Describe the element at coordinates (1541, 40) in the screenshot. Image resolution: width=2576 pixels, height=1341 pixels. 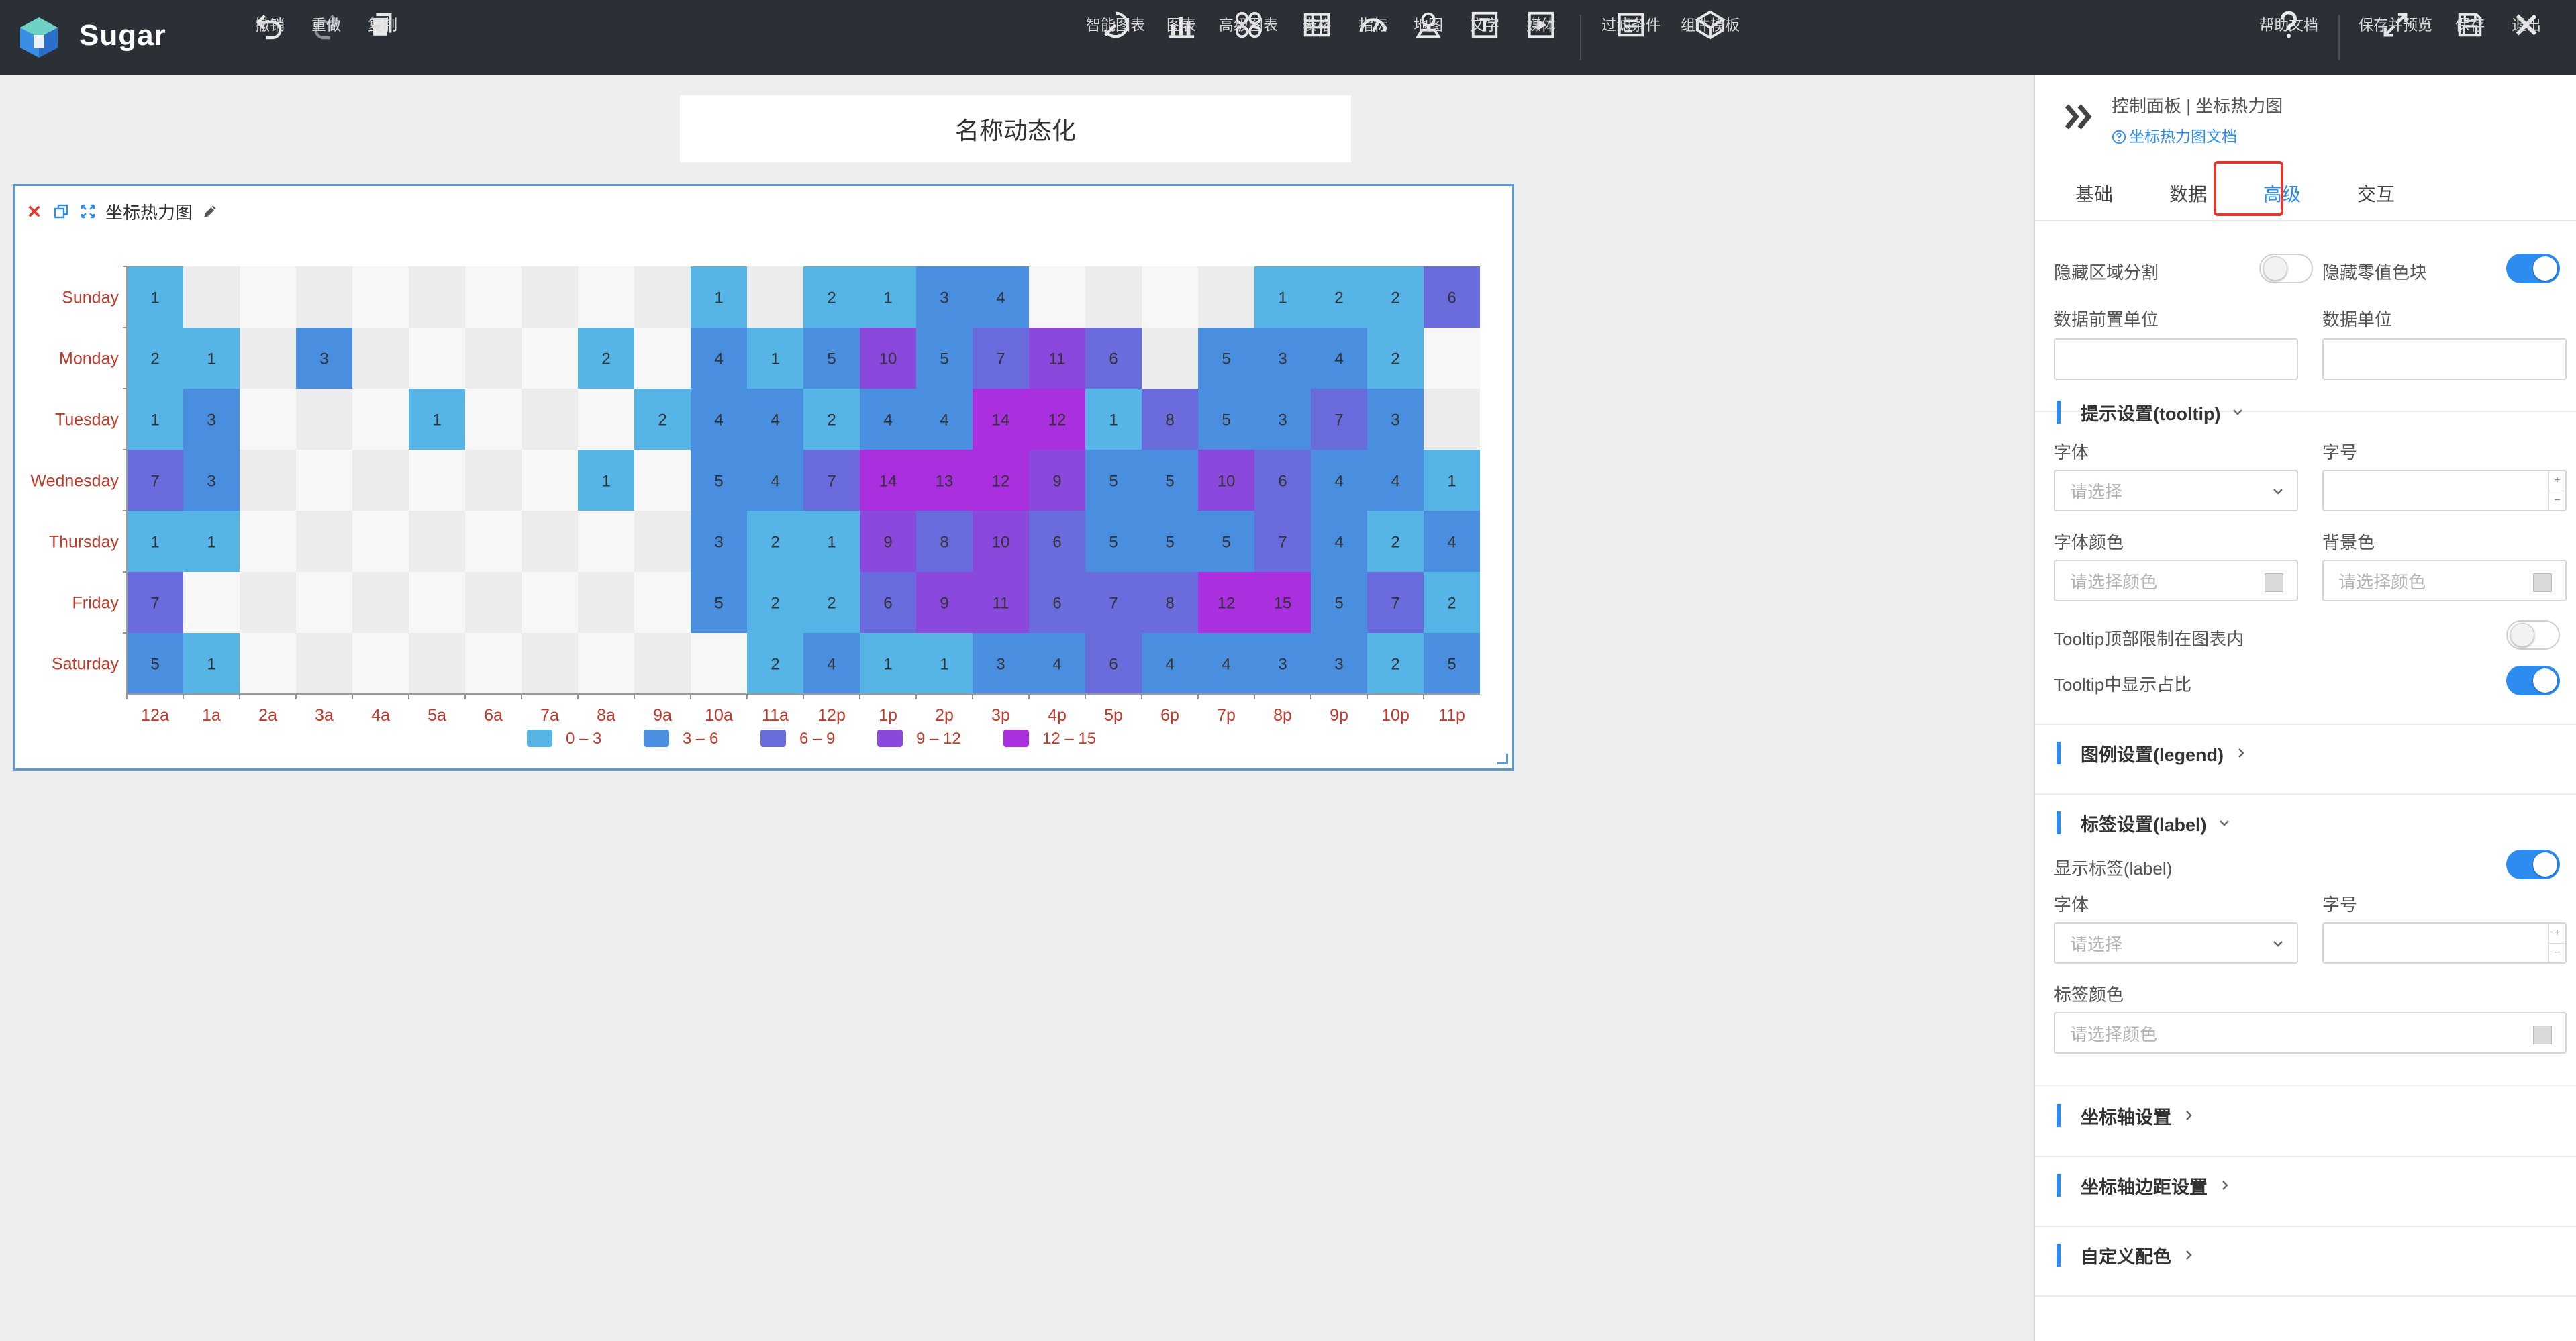
I see `media-button: 媒体` at that location.